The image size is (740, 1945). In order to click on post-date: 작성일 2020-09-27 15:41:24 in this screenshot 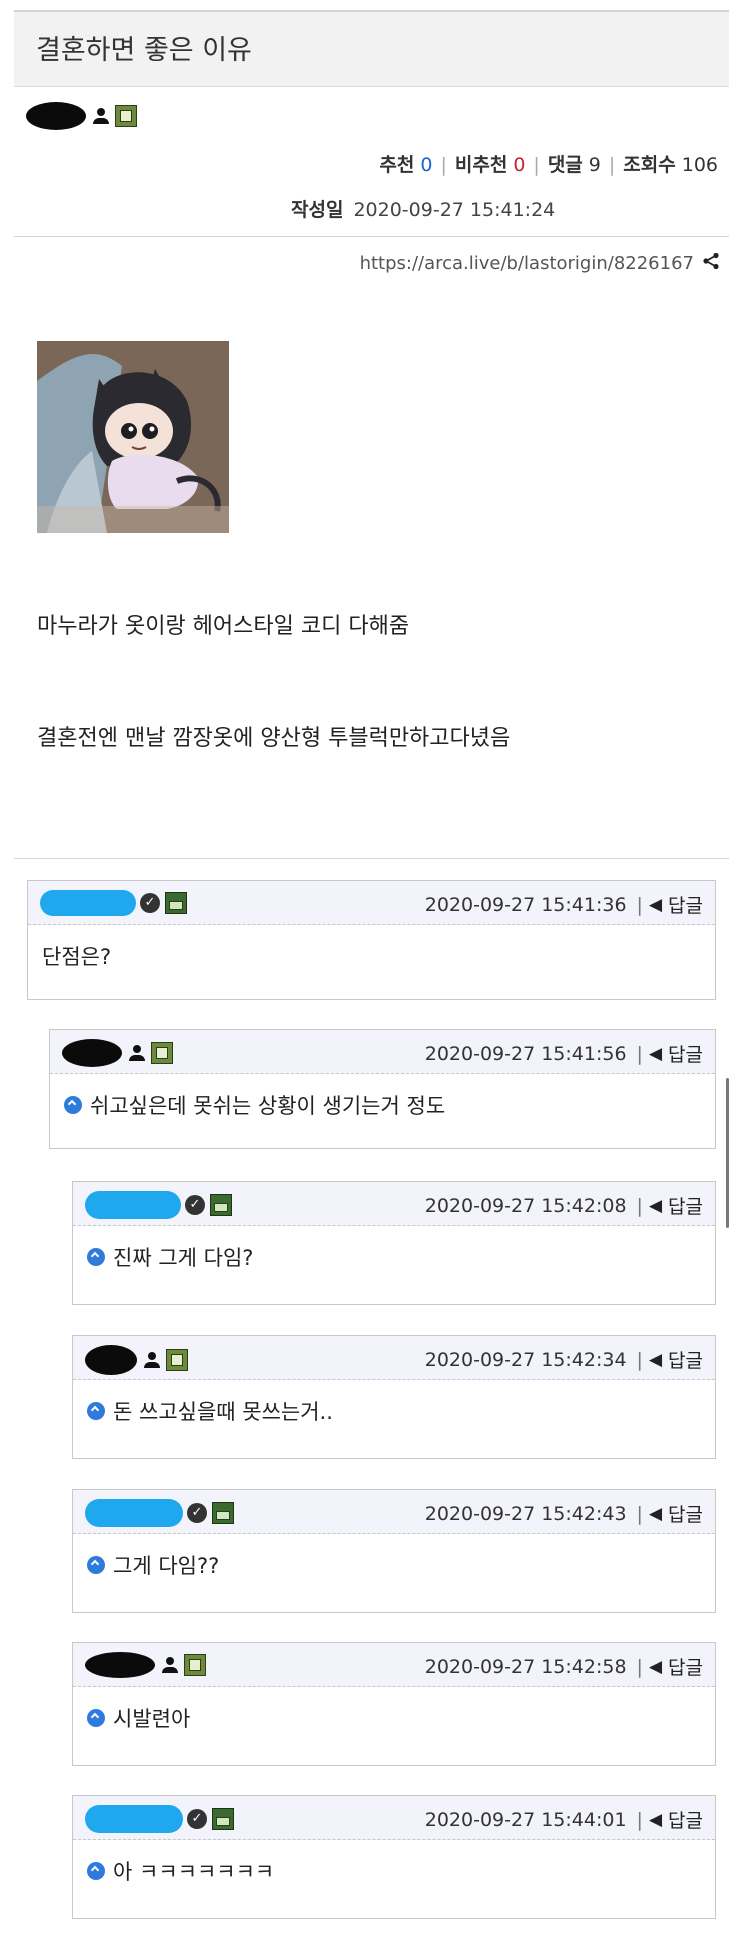, I will do `click(423, 208)`.